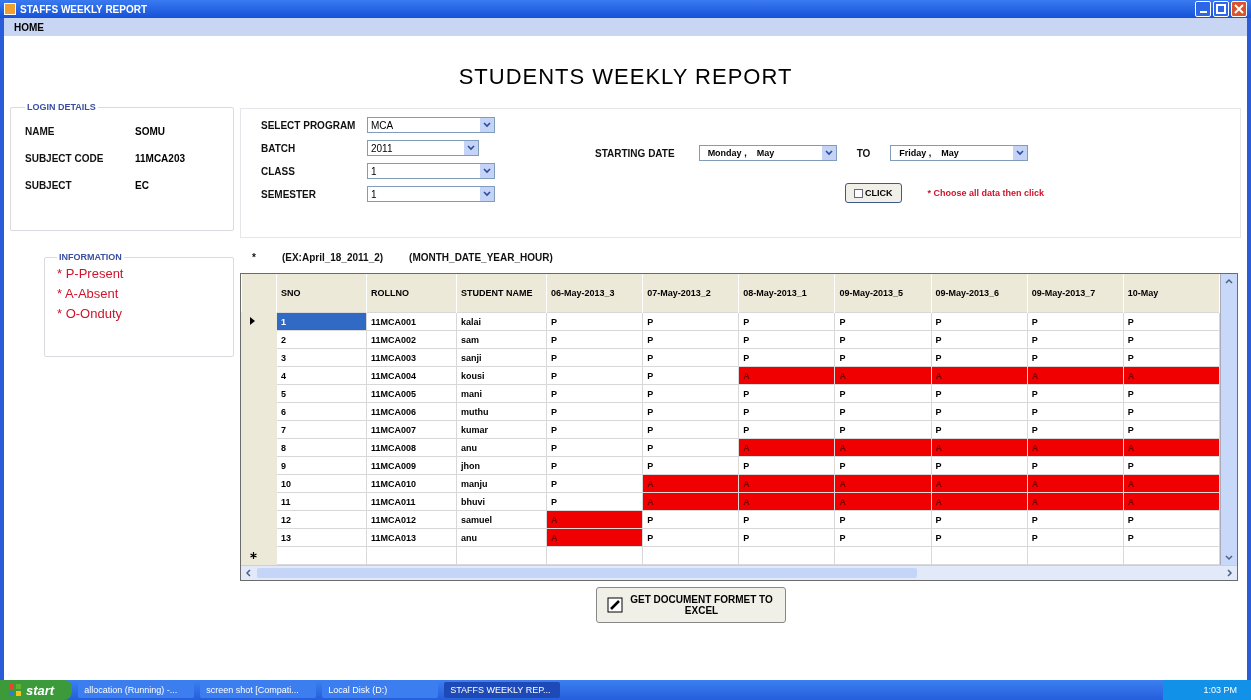 This screenshot has width=1251, height=700. What do you see at coordinates (279, 148) in the screenshot?
I see `field-label: BATCH` at bounding box center [279, 148].